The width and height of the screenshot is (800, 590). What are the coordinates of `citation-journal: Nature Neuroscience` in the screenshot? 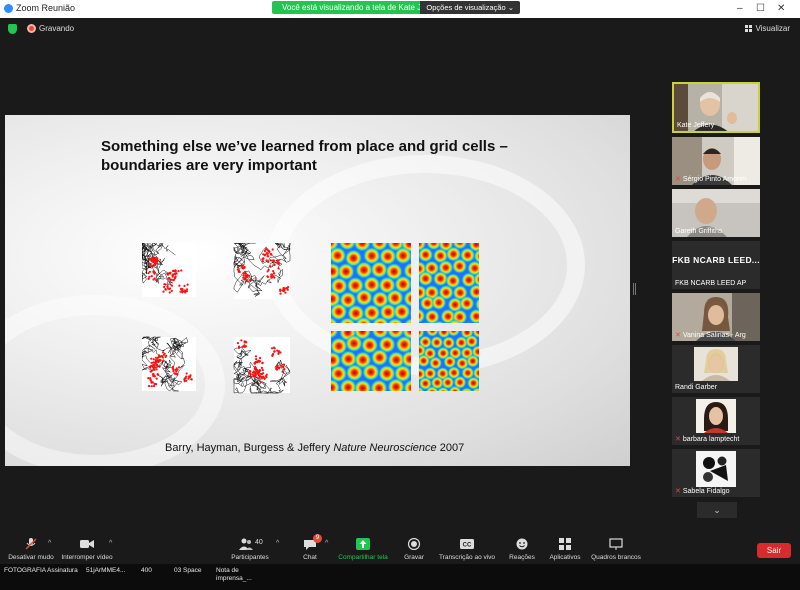 It's located at (385, 448).